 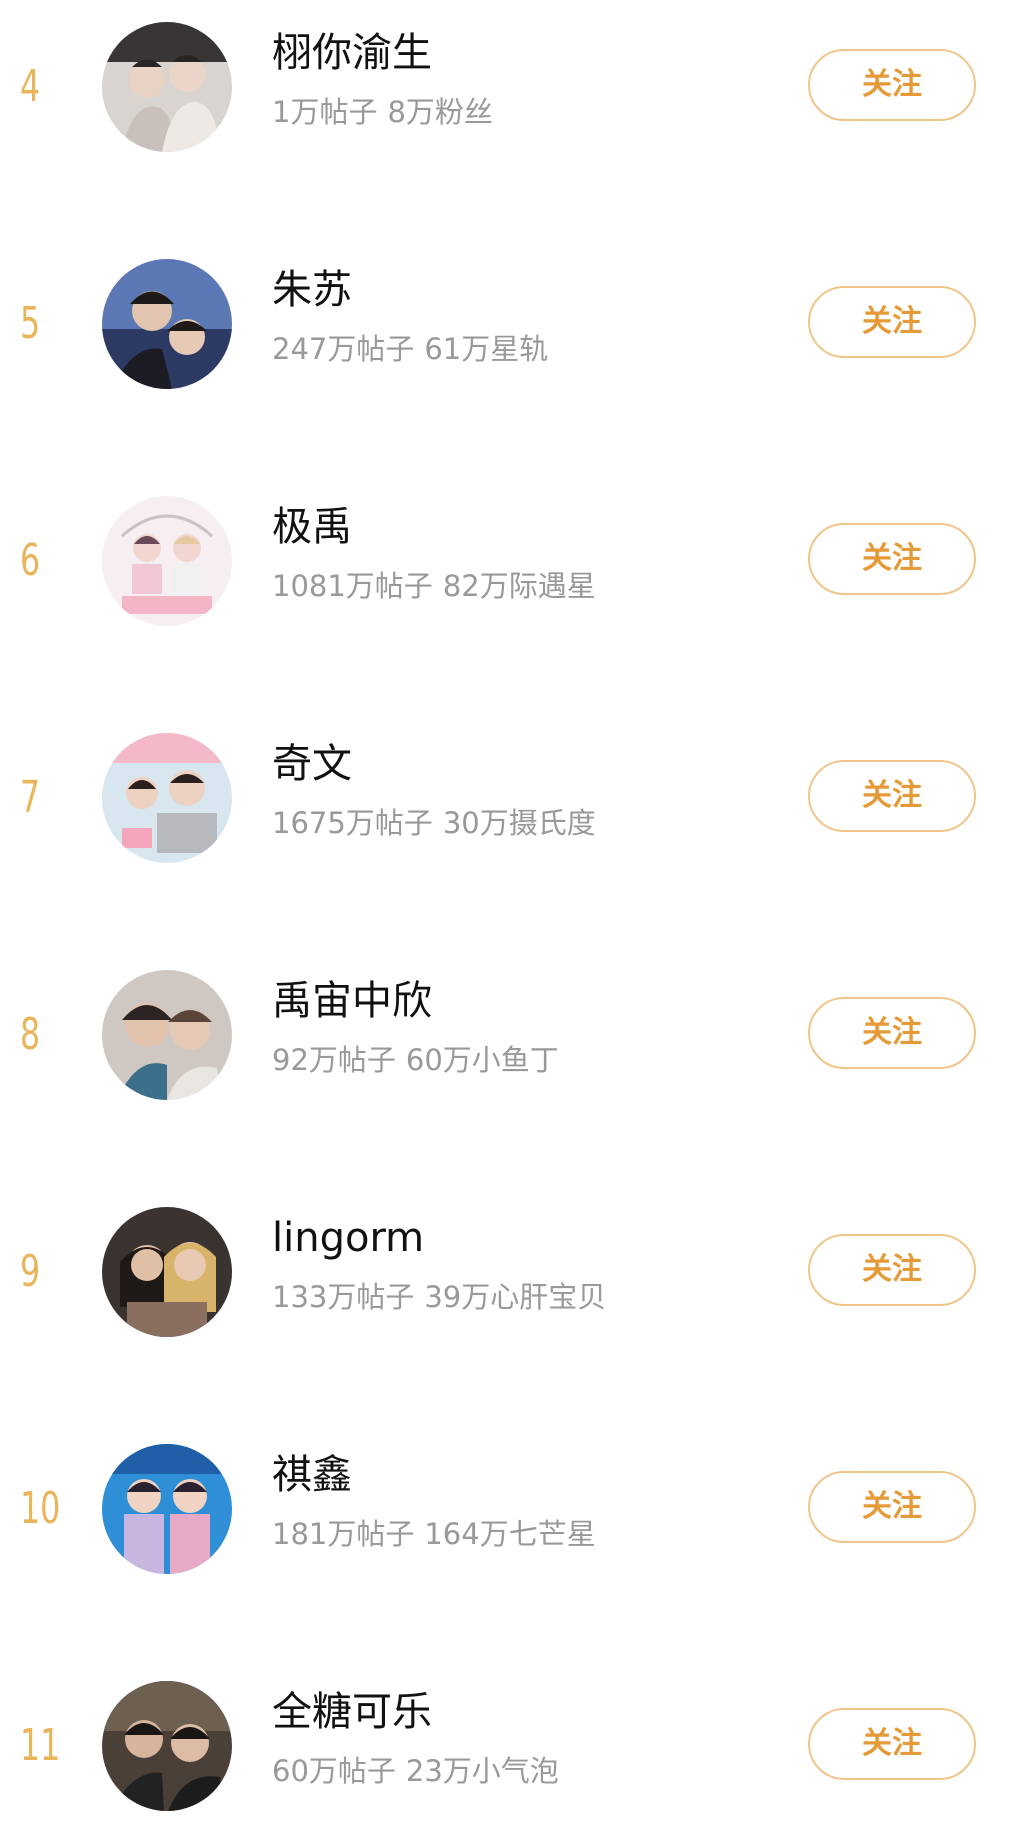 I want to click on list-item: 5 朱苏 247万帖子 61万星轨 关注, so click(x=508, y=324).